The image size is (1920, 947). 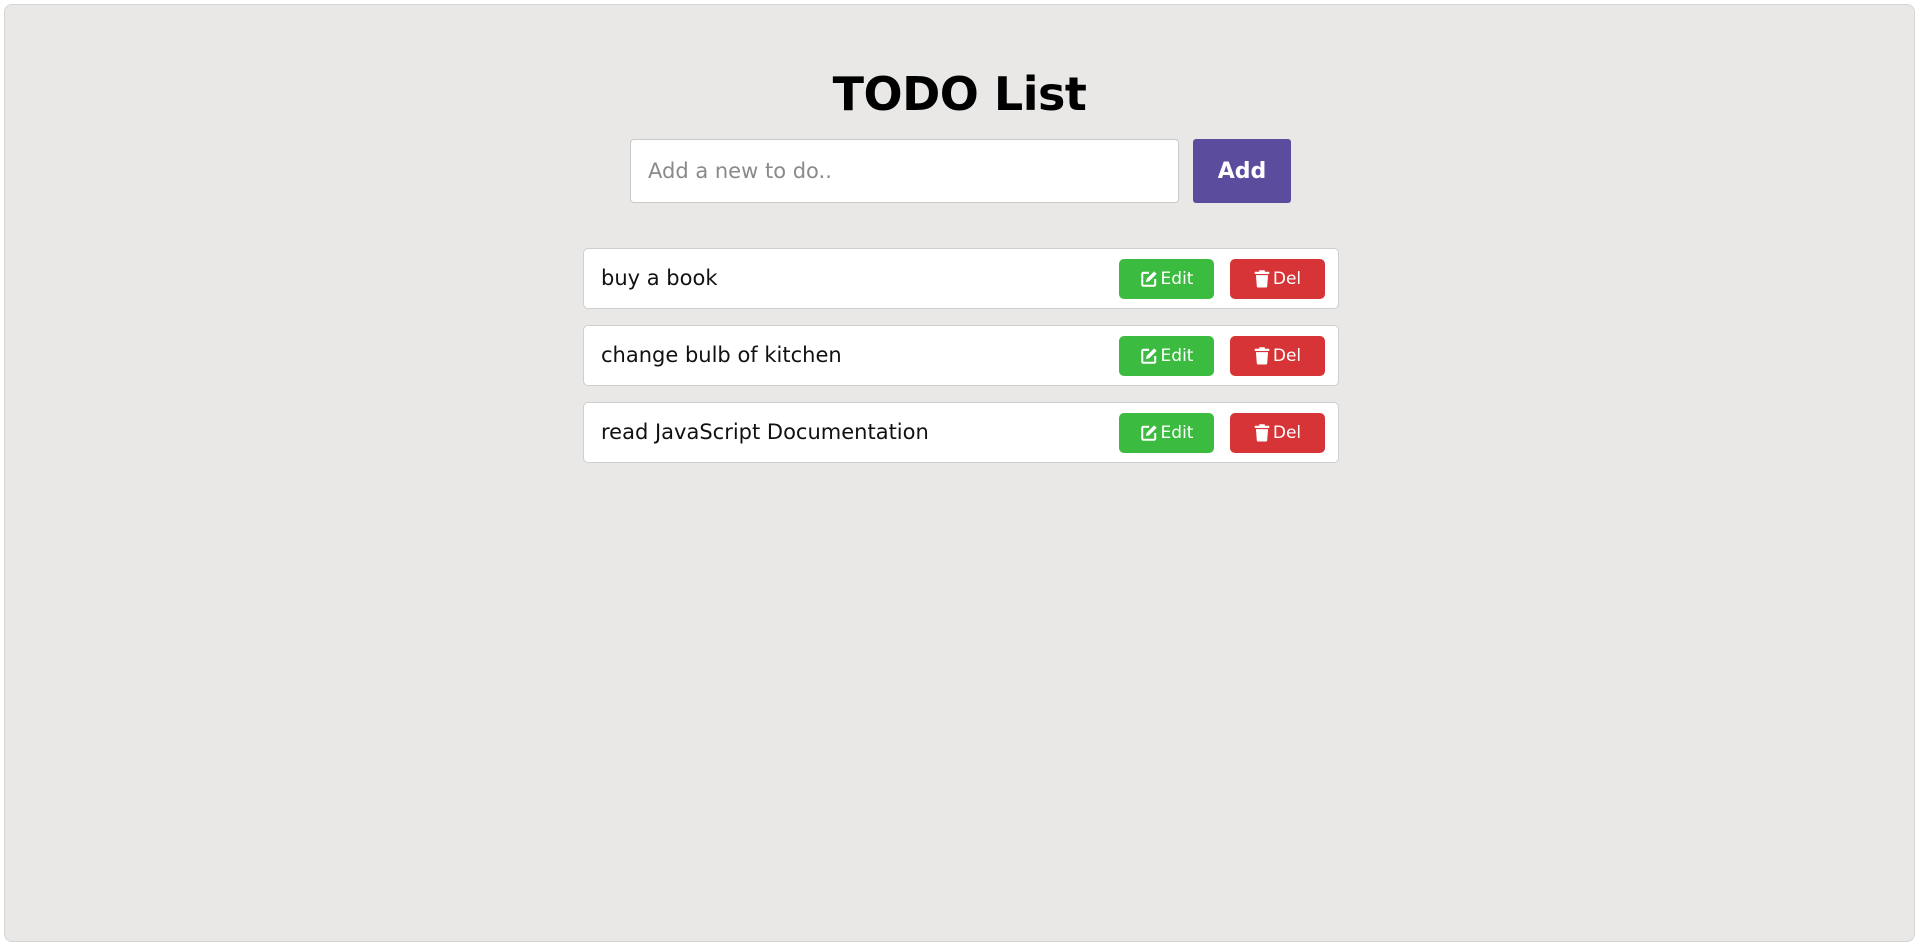 What do you see at coordinates (961, 355) in the screenshot?
I see `todo-item: change bulb of kitchen Edit Del` at bounding box center [961, 355].